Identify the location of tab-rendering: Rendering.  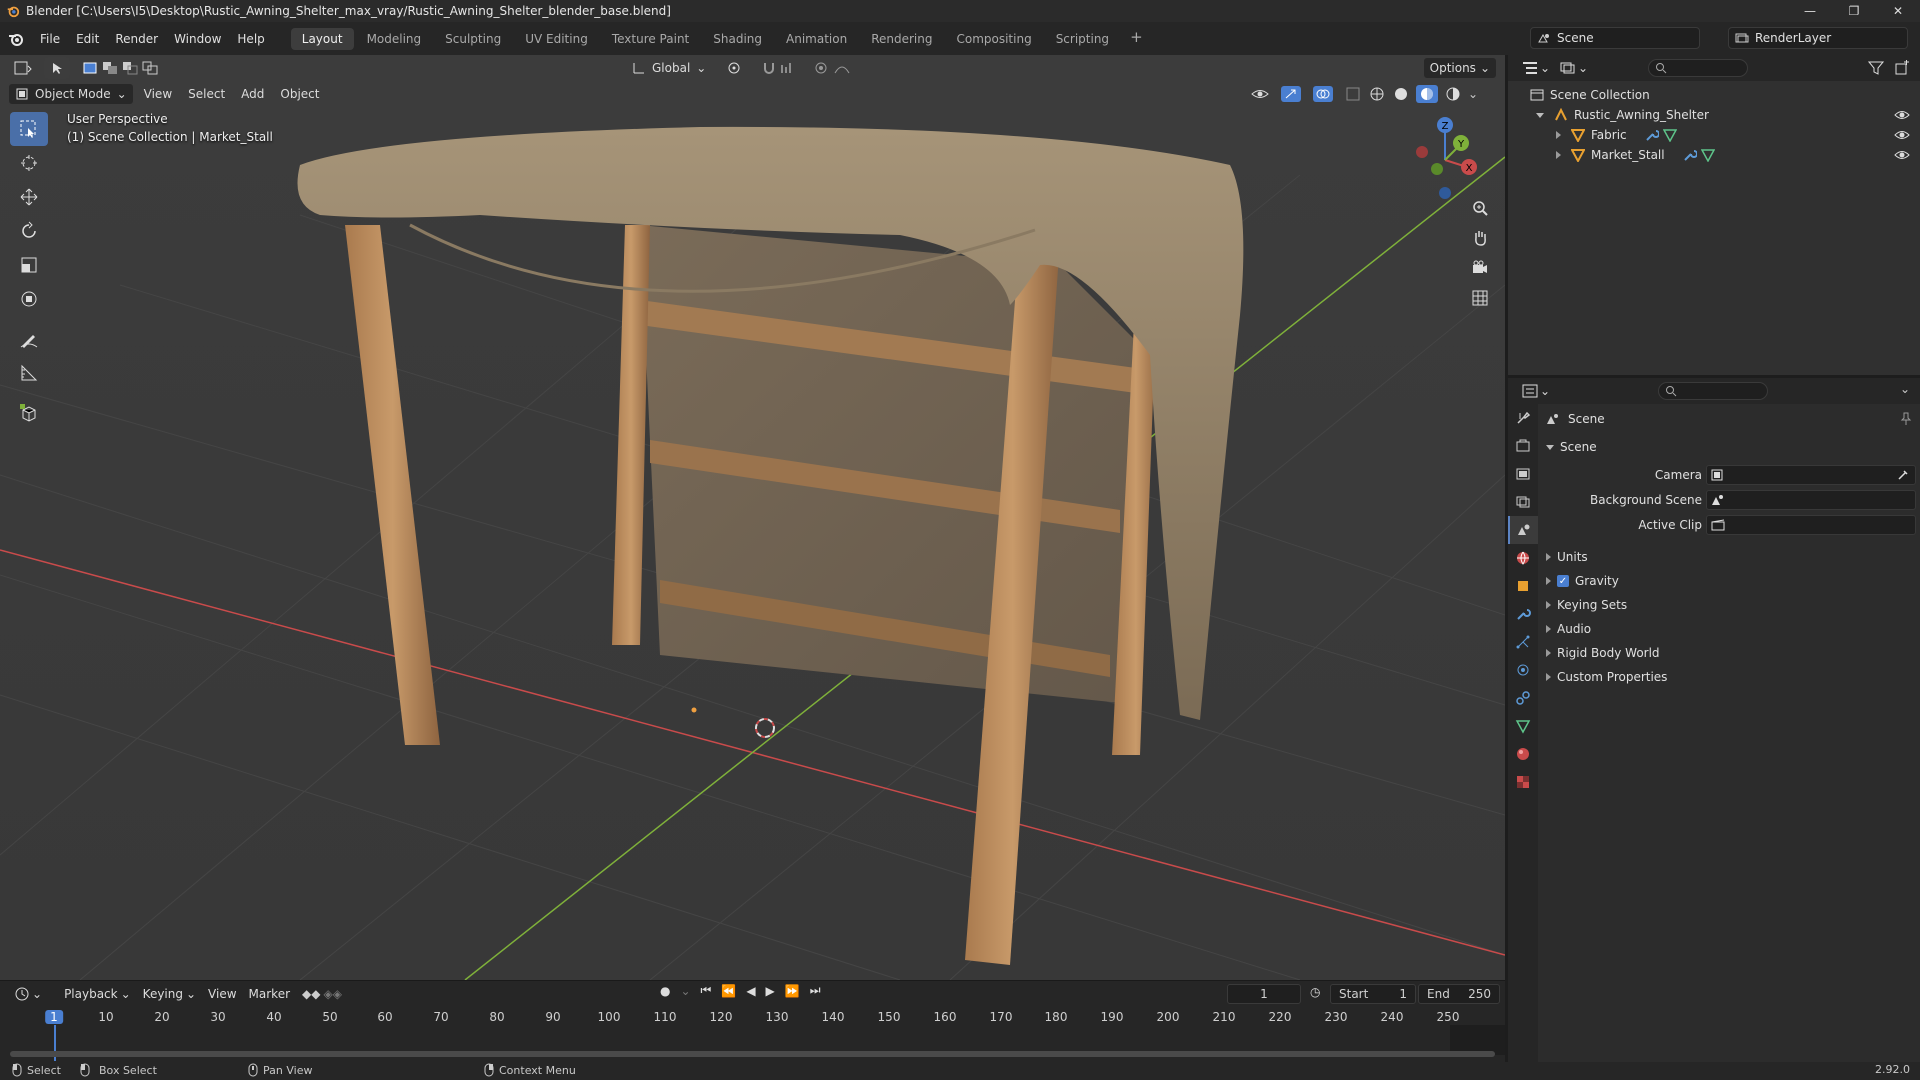
(901, 39).